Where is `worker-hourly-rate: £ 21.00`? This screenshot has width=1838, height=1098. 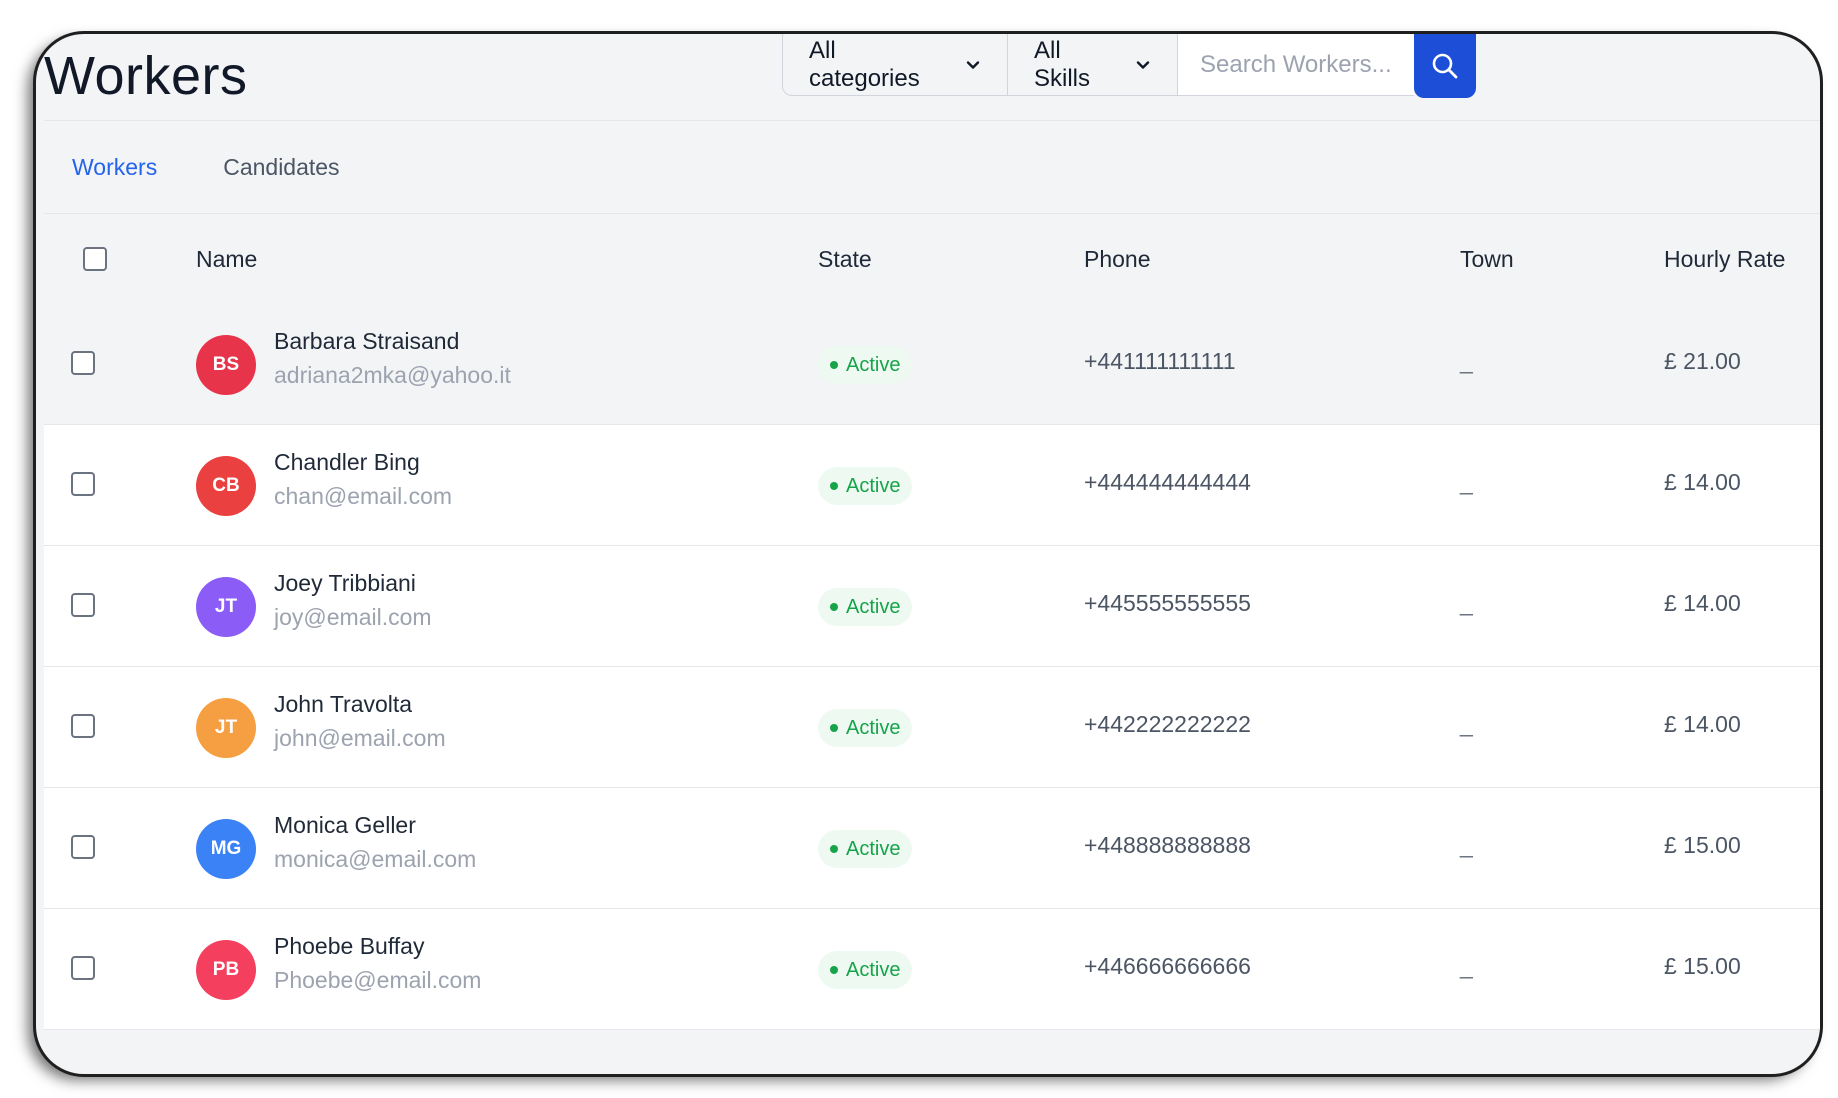 worker-hourly-rate: £ 21.00 is located at coordinates (1702, 361).